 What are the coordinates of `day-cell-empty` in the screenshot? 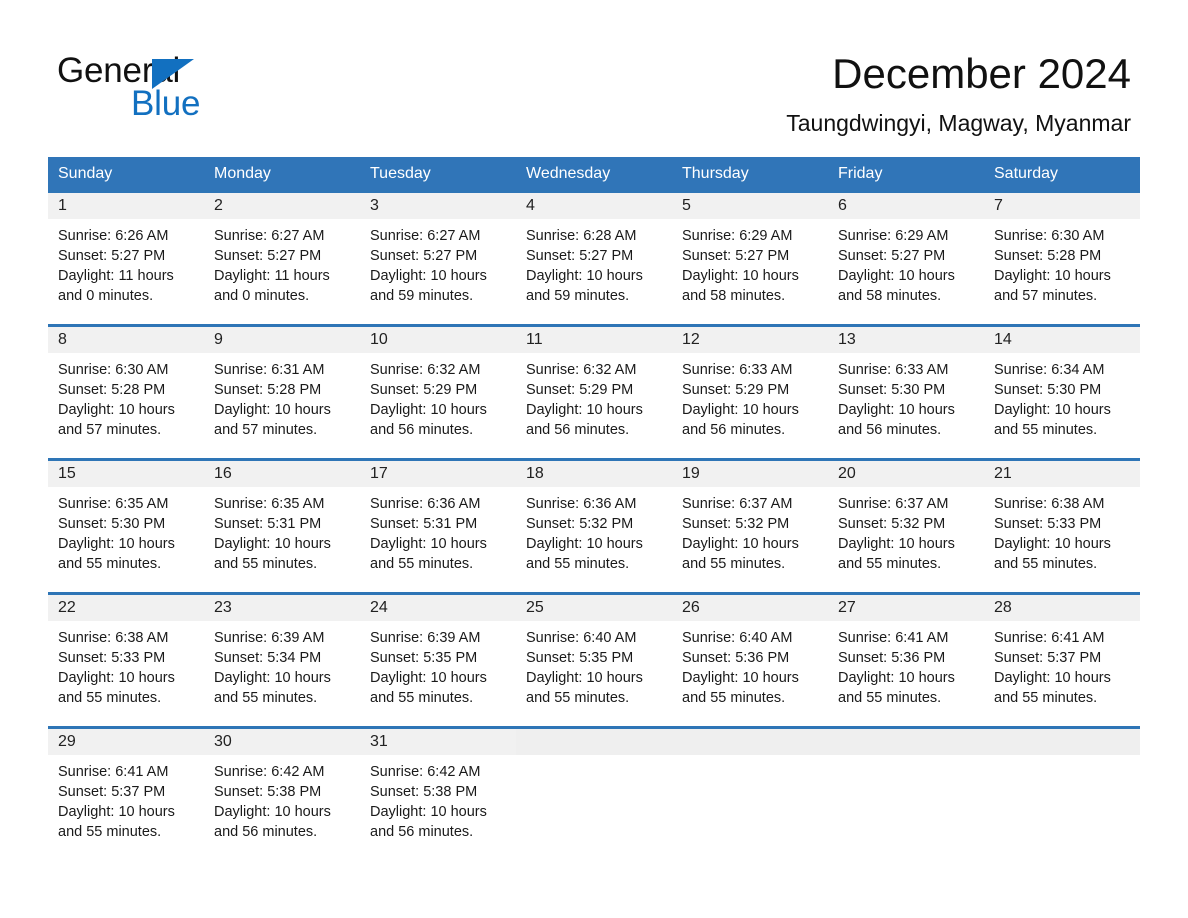 It's located at (906, 787).